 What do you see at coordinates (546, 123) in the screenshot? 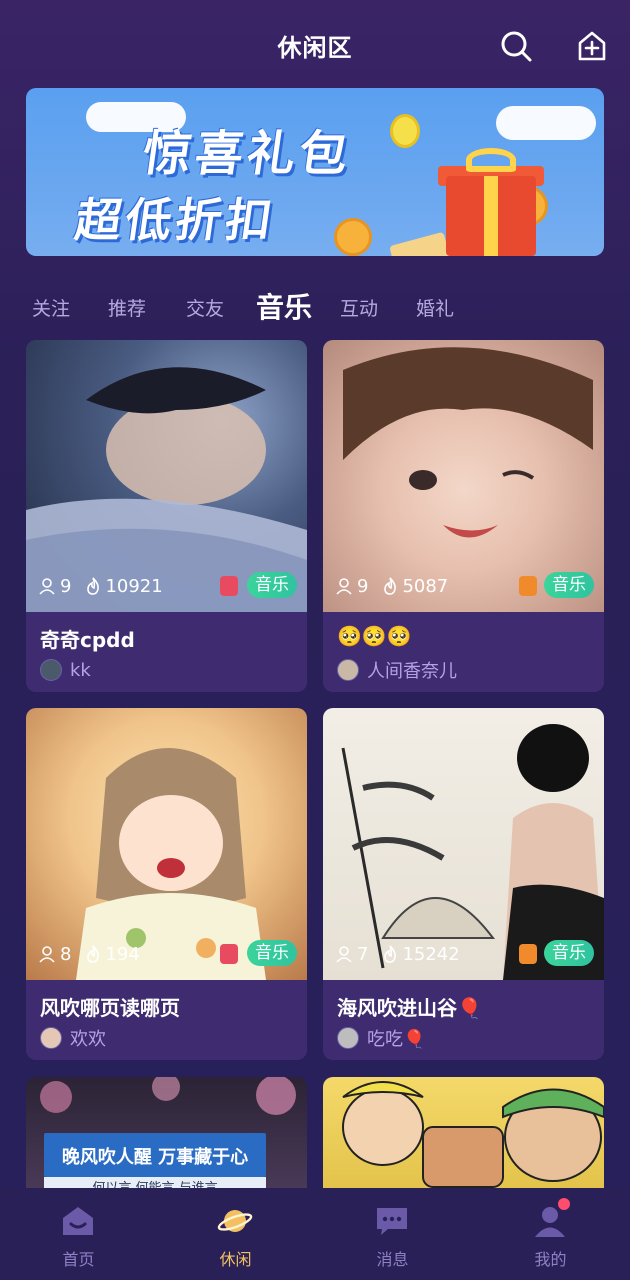
I see `cloud-decoration` at bounding box center [546, 123].